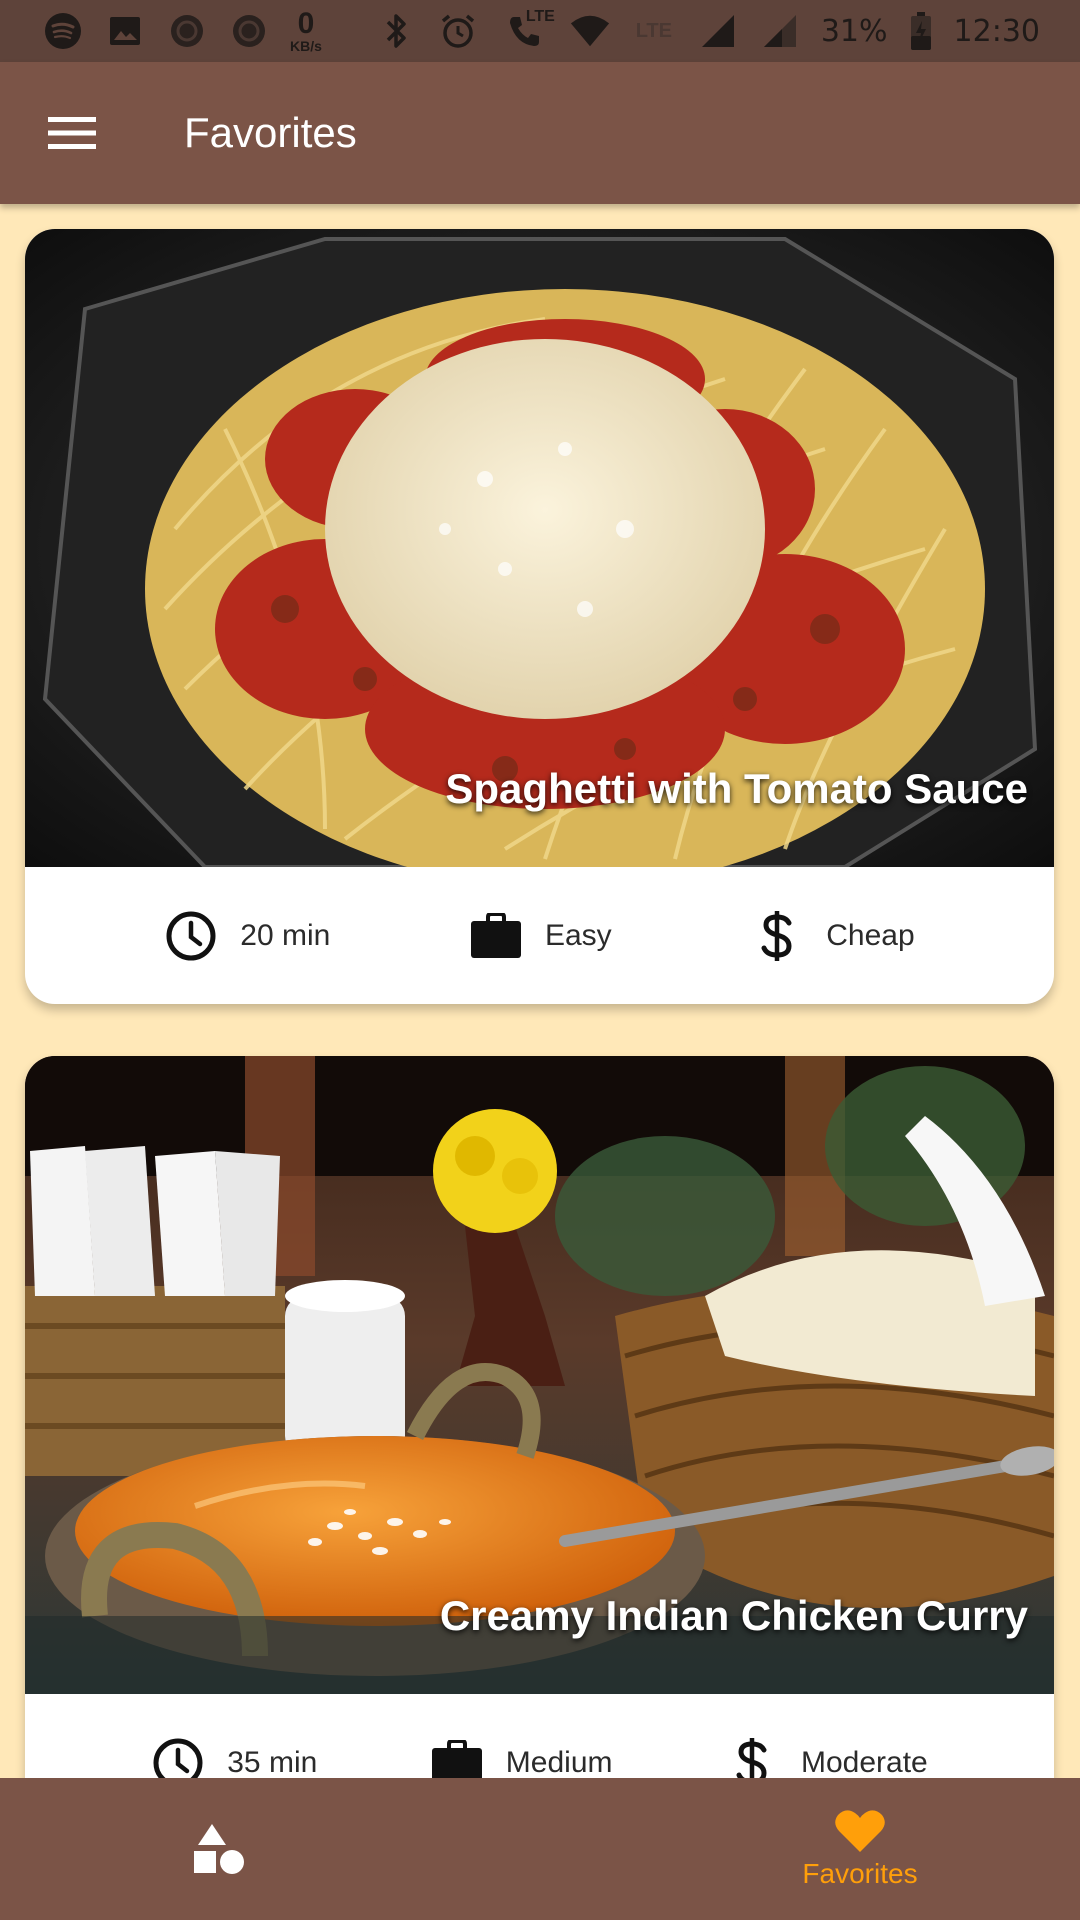  Describe the element at coordinates (219, 1849) in the screenshot. I see `categories-icon` at that location.